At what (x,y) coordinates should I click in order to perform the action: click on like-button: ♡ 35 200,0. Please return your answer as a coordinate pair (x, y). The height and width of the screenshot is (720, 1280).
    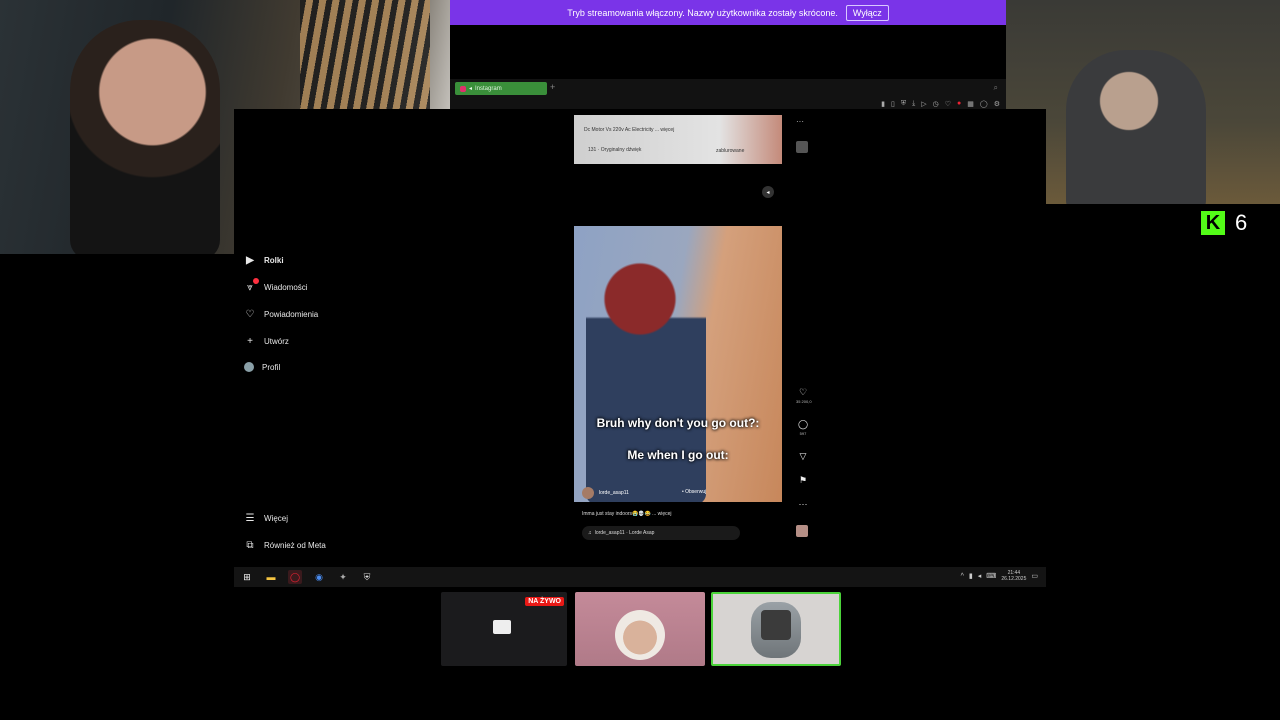
    Looking at the image, I should click on (804, 395).